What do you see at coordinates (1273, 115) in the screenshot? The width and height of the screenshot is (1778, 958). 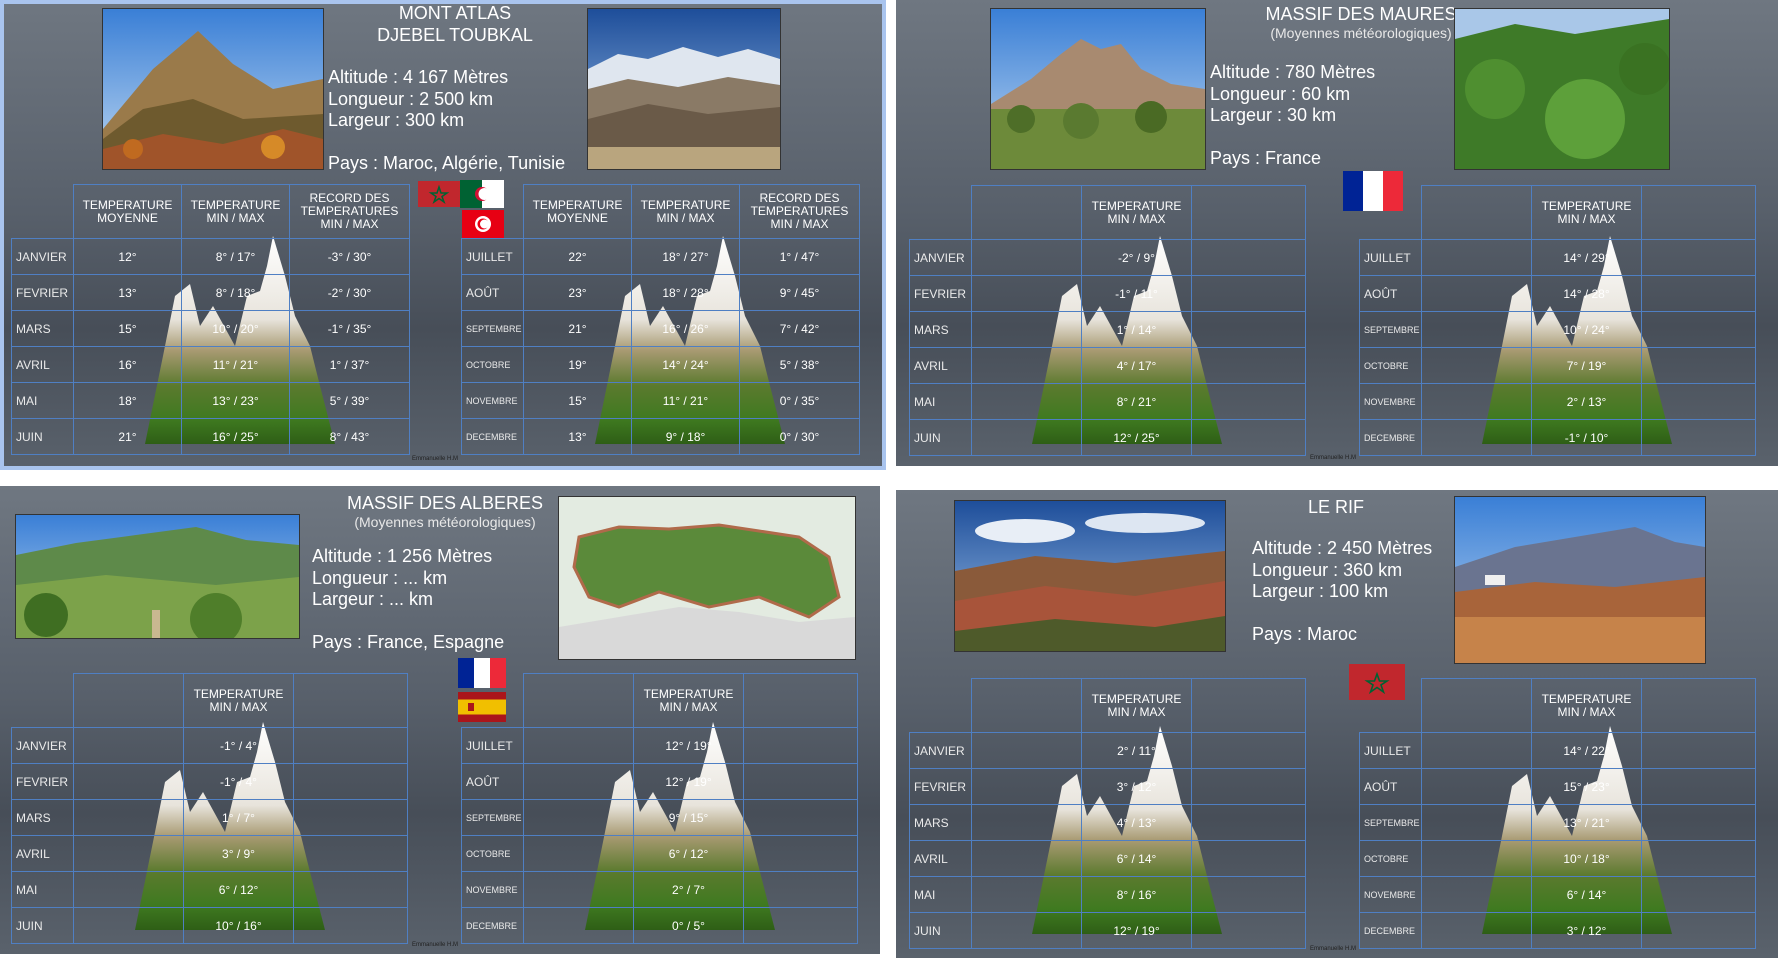 I see `width-text: Largeur : 30 km` at bounding box center [1273, 115].